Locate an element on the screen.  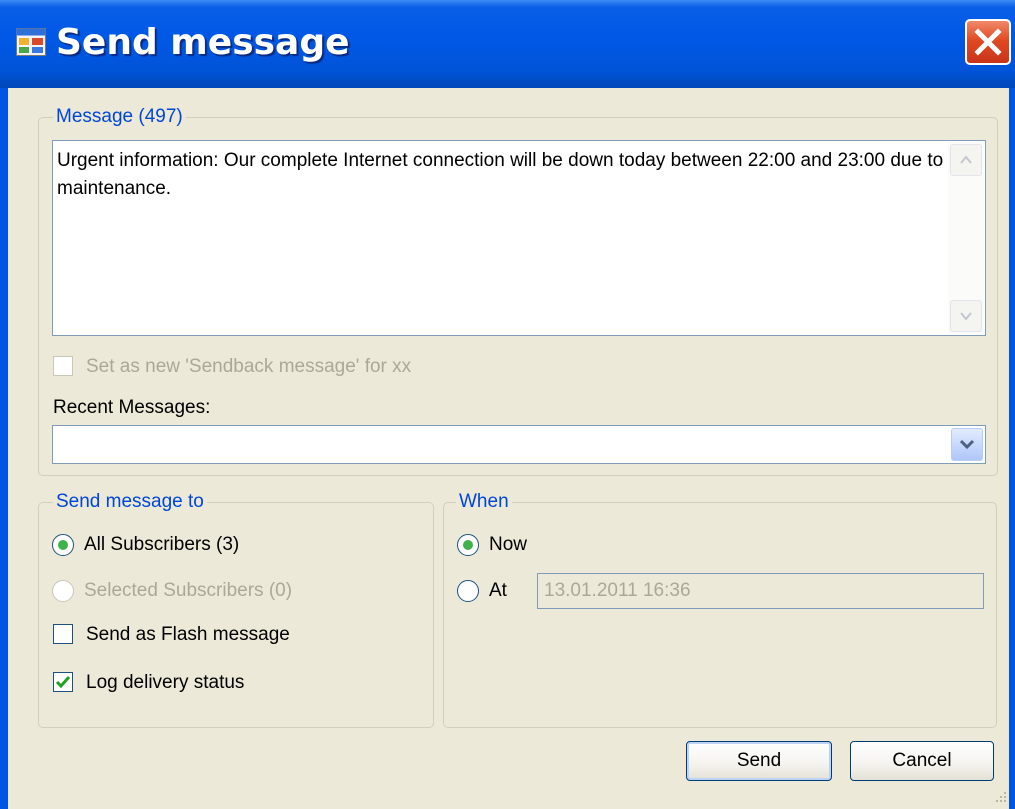
message-group-legend: Message (497) is located at coordinates (119, 117).